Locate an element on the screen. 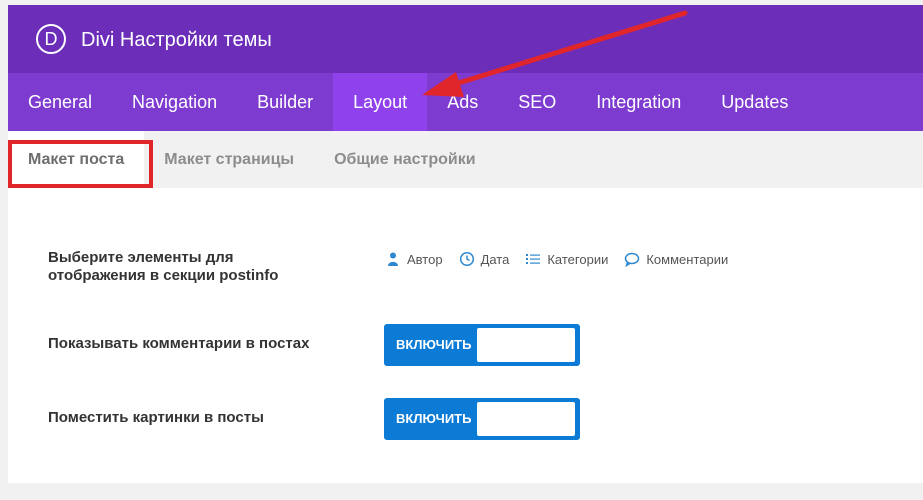  tab-seo: SEO is located at coordinates (537, 102).